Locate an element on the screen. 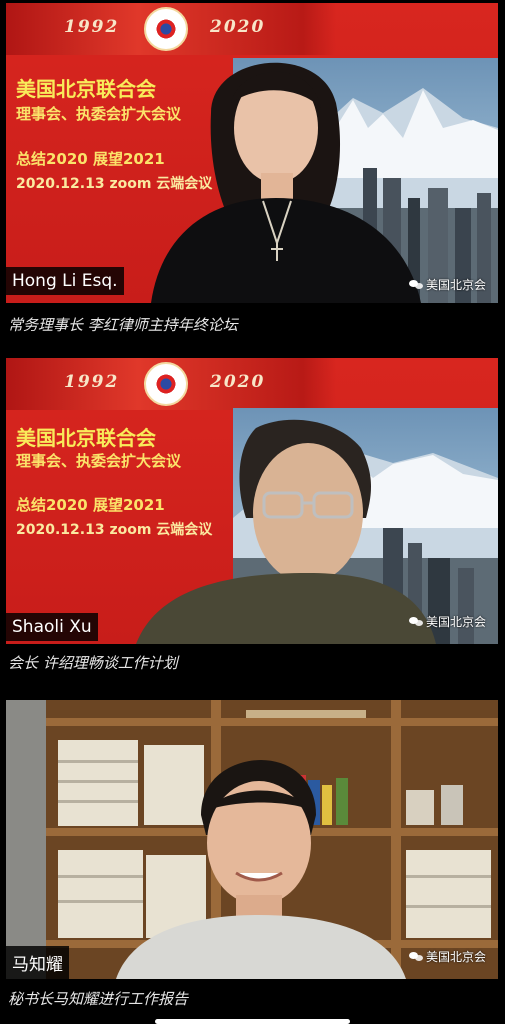 This screenshot has height=1024, width=505. participant-name-tag: 马知耀 is located at coordinates (37, 962).